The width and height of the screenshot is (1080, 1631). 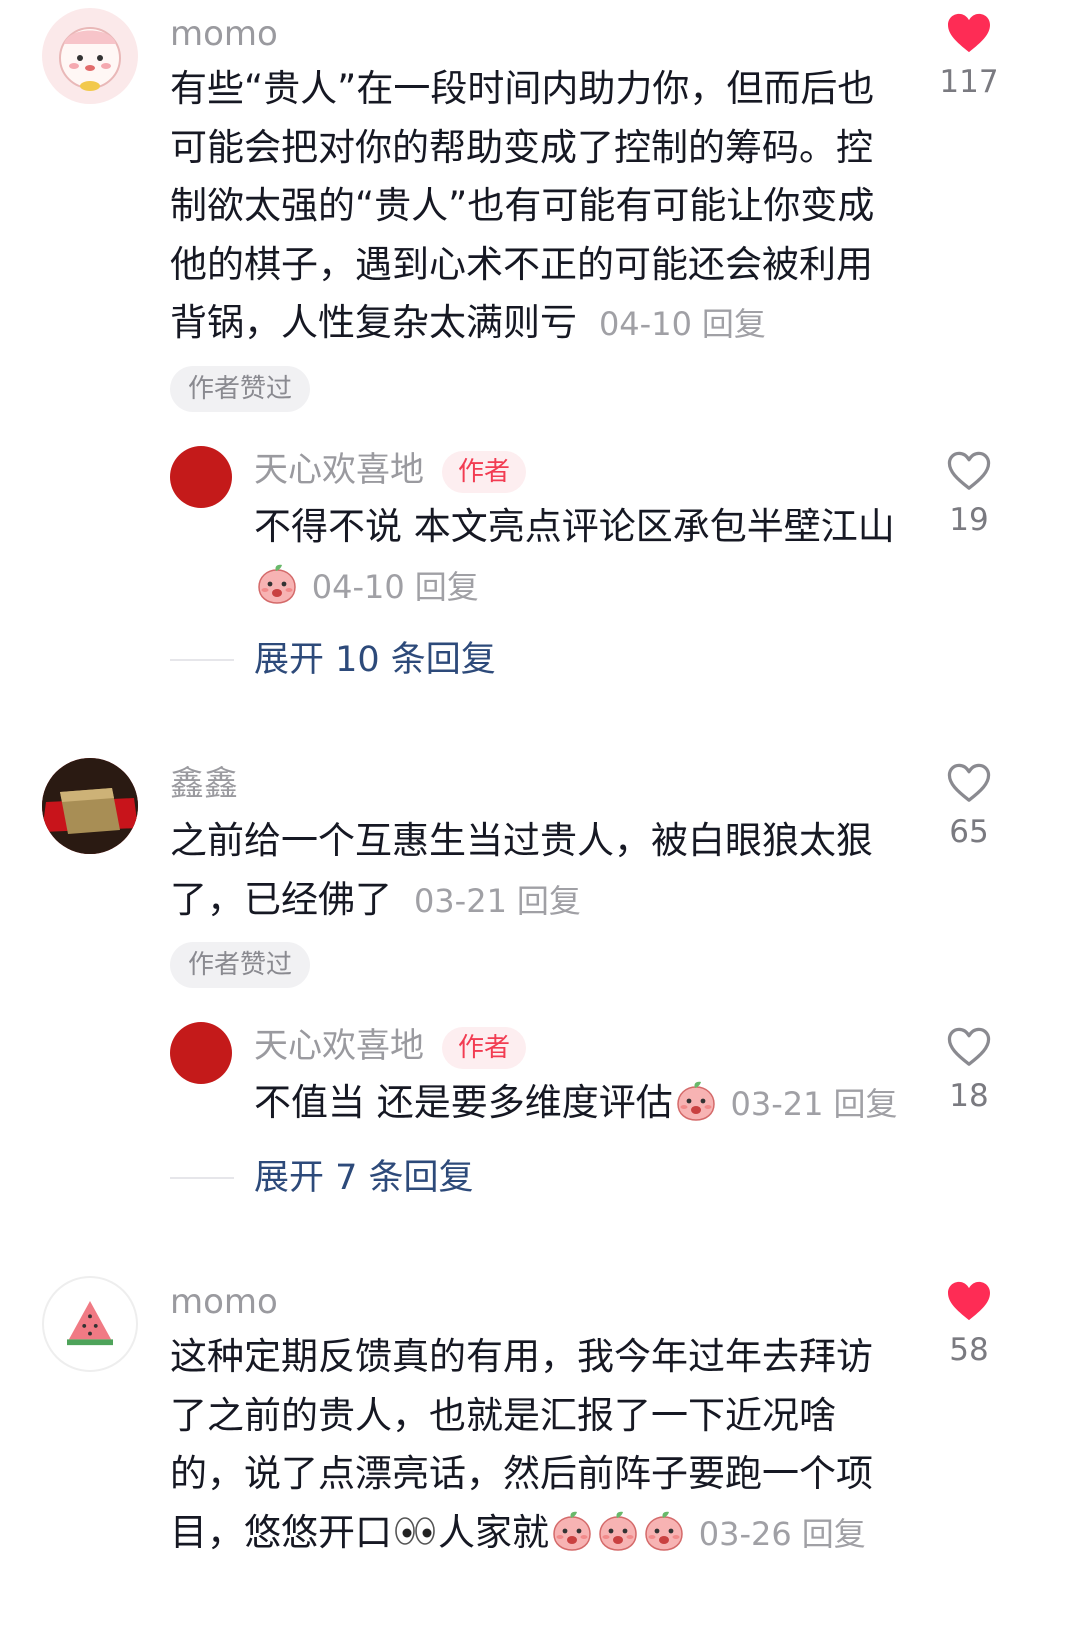 What do you see at coordinates (969, 56) in the screenshot?
I see `like-button: 117` at bounding box center [969, 56].